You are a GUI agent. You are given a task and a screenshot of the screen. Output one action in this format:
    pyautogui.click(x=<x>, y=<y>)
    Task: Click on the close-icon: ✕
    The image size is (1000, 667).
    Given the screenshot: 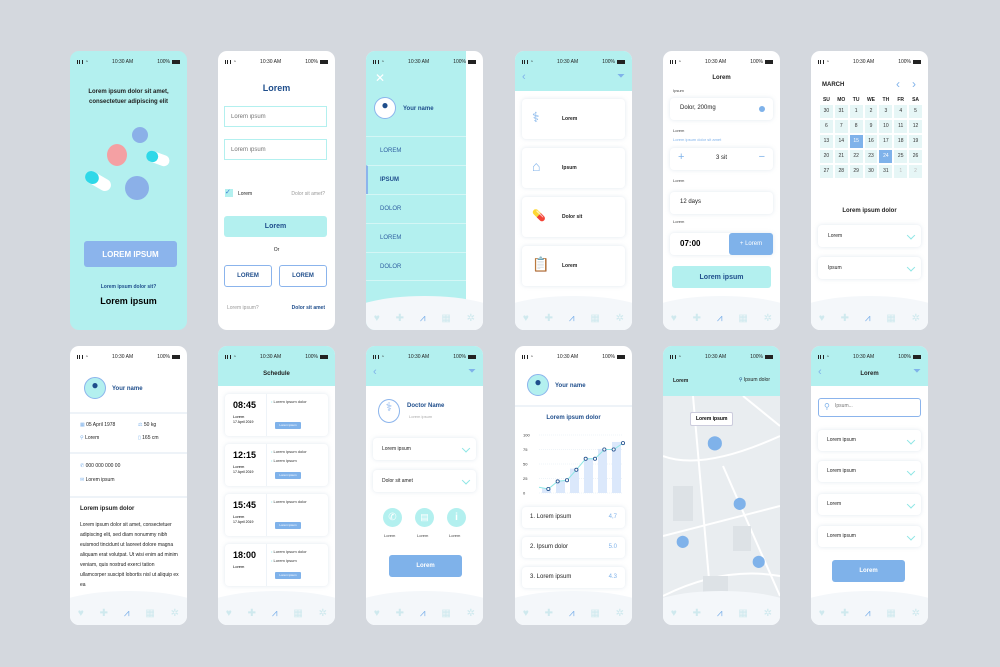 What is the action you would take?
    pyautogui.click(x=380, y=78)
    